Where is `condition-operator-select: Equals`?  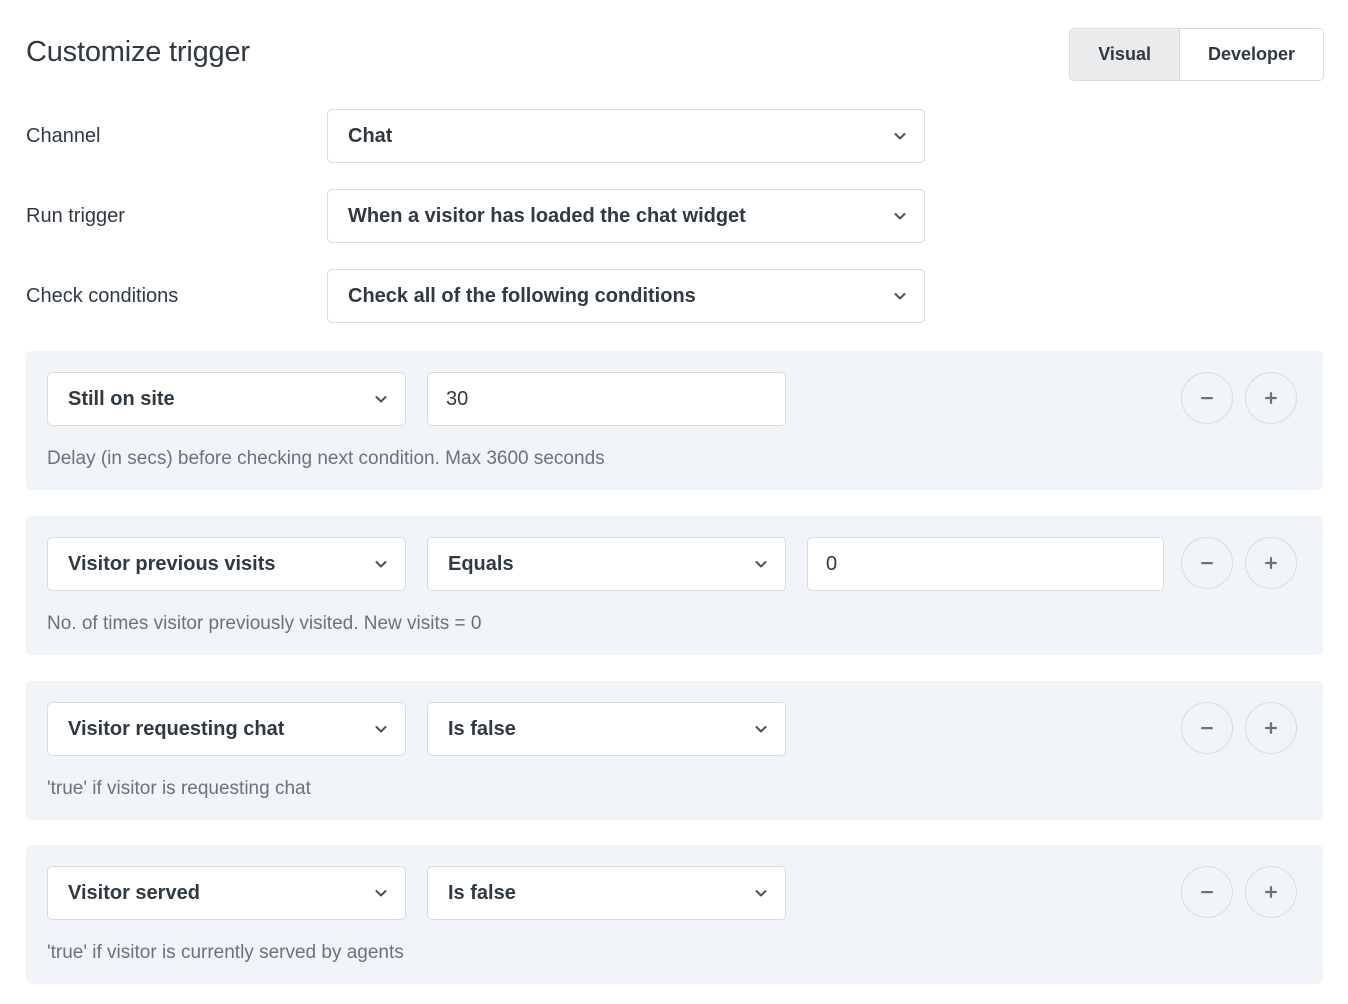 condition-operator-select: Equals is located at coordinates (606, 564).